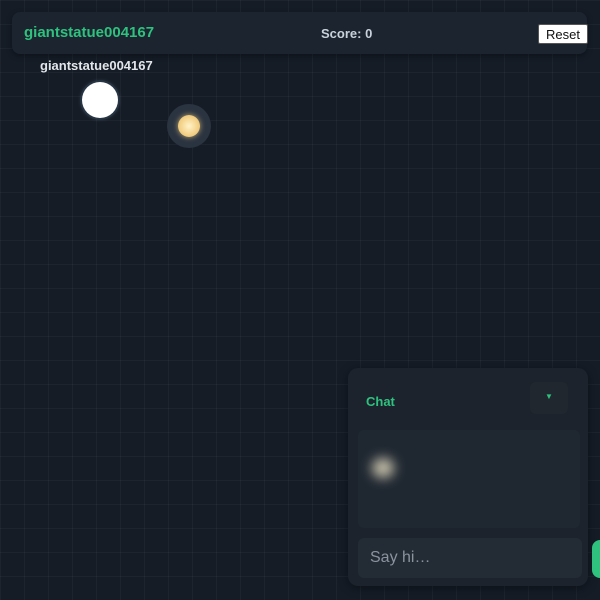  I want to click on username-label: giantstatue004167, so click(89, 32).